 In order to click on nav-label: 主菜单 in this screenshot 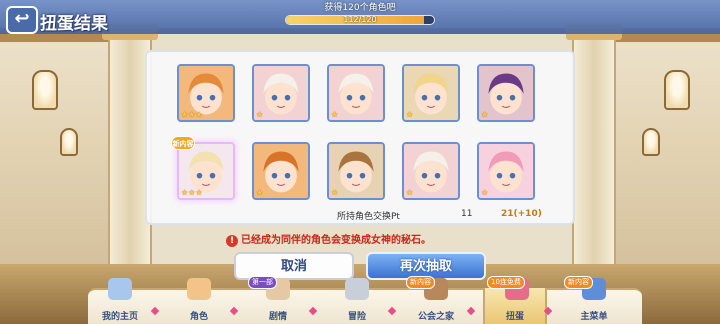, I will do `click(594, 317)`.